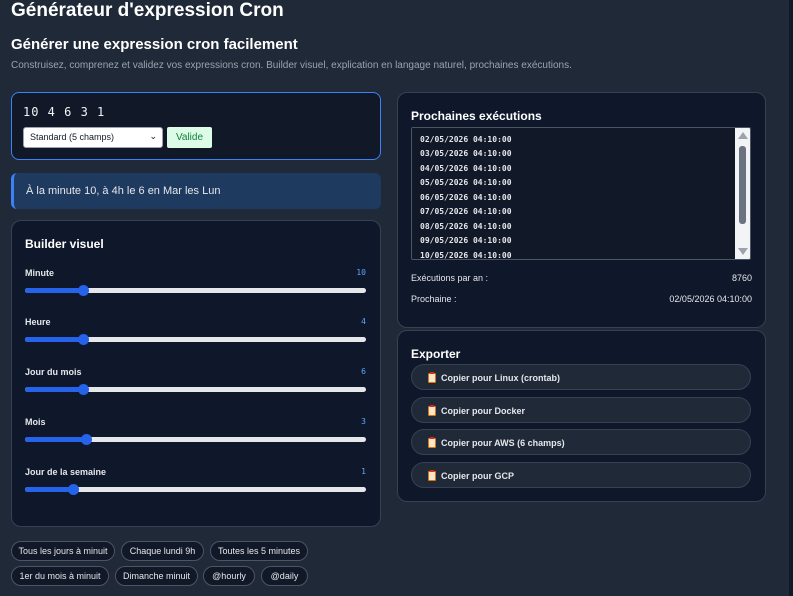  Describe the element at coordinates (284, 576) in the screenshot. I see `preset-button: @daily` at that location.